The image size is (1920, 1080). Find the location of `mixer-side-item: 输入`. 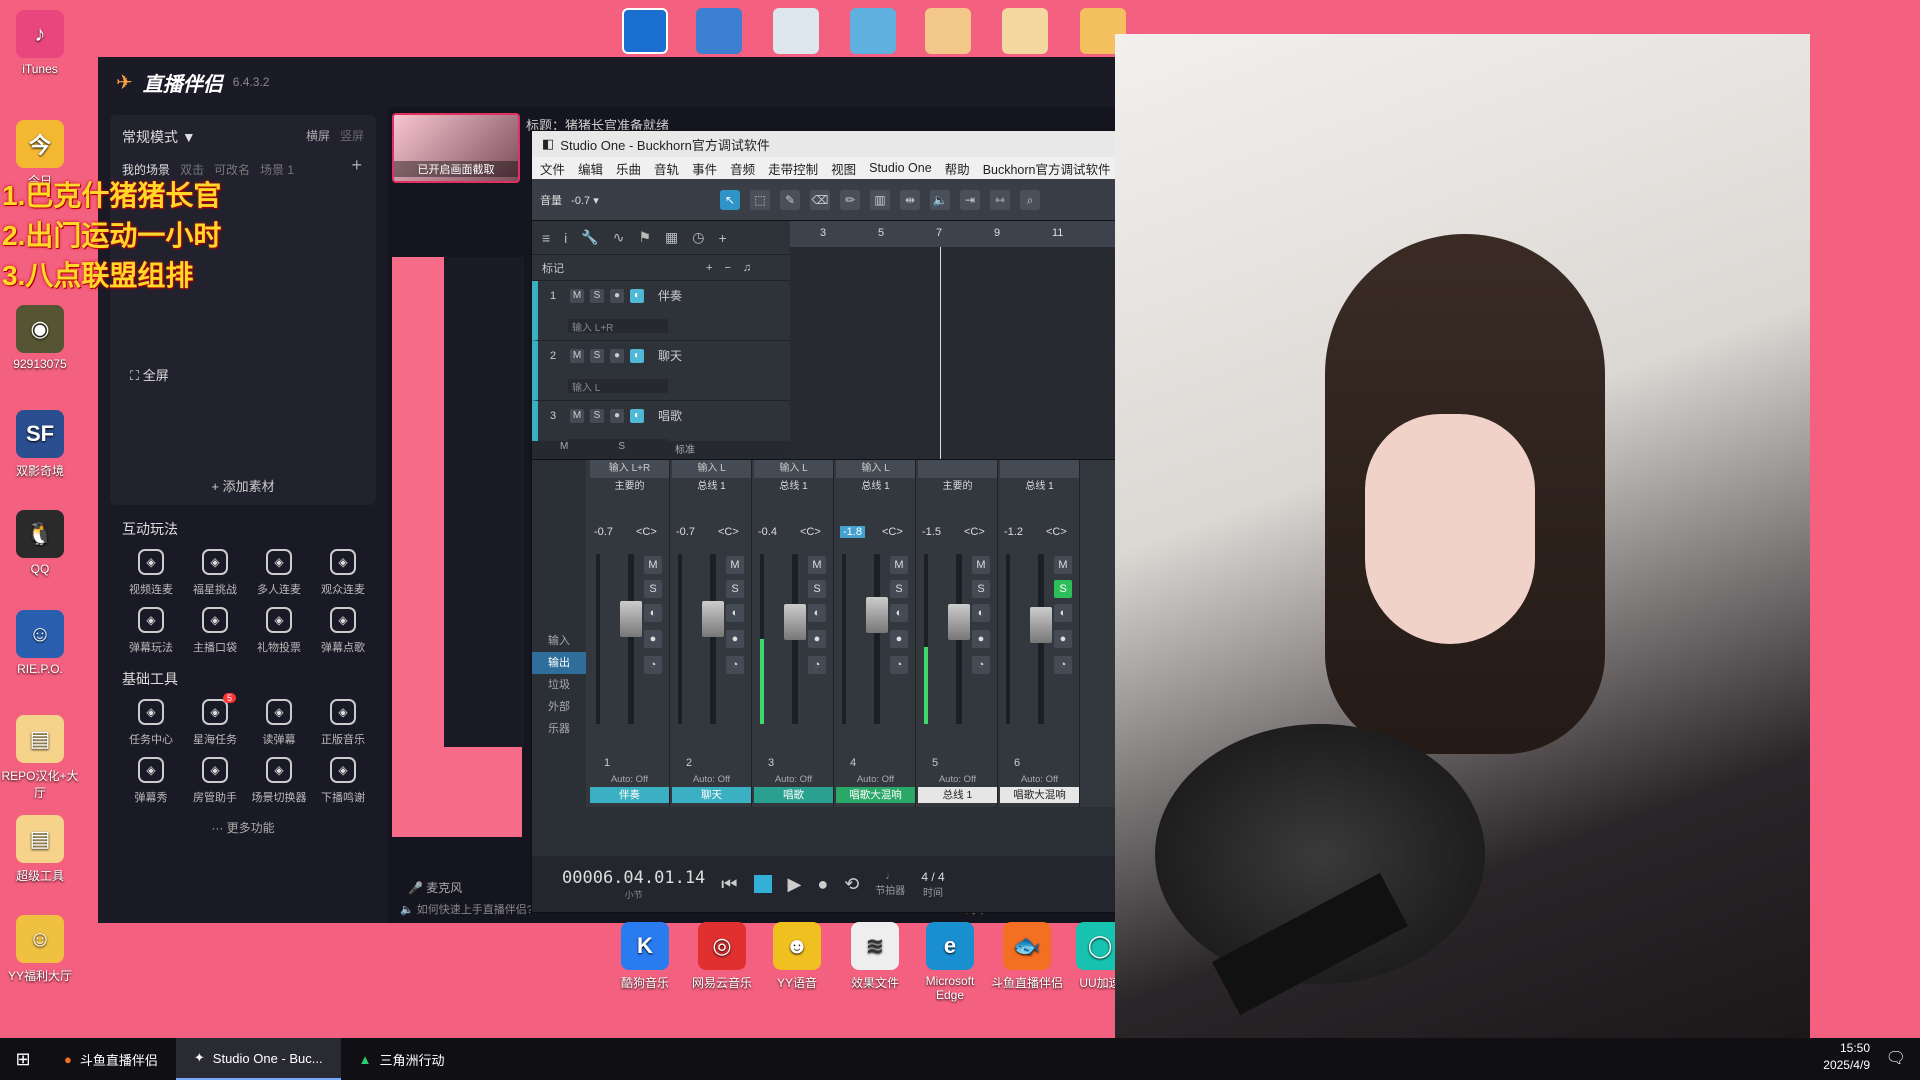

mixer-side-item: 输入 is located at coordinates (559, 641).